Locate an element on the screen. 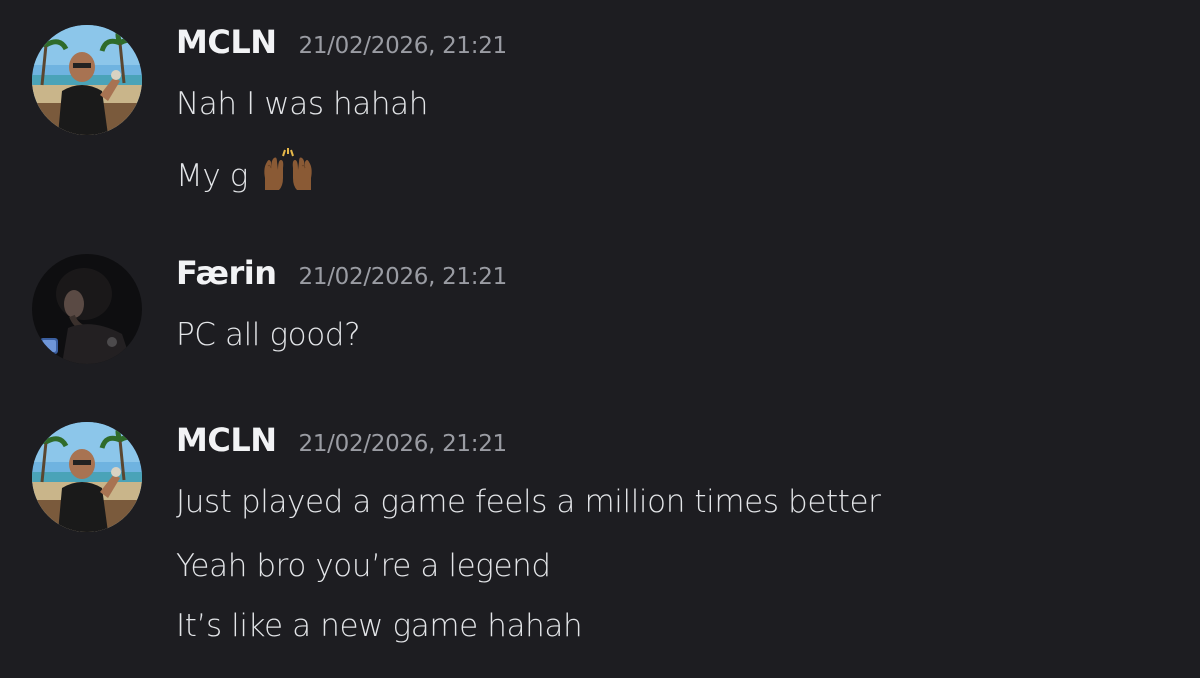 The height and width of the screenshot is (678, 1200). message-text: It’s like a new game hahah is located at coordinates (379, 626).